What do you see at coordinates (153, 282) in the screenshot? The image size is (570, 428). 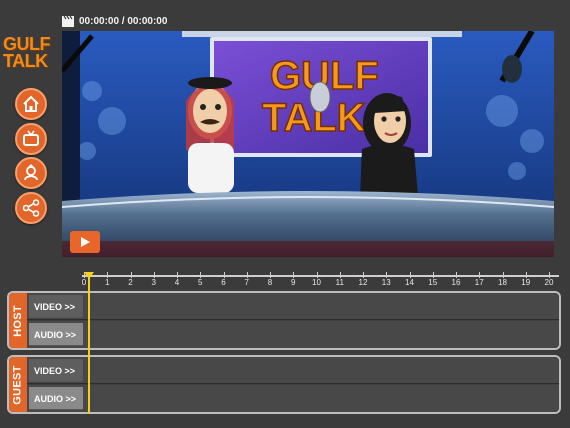 I see `ruler-tick-label: 3` at bounding box center [153, 282].